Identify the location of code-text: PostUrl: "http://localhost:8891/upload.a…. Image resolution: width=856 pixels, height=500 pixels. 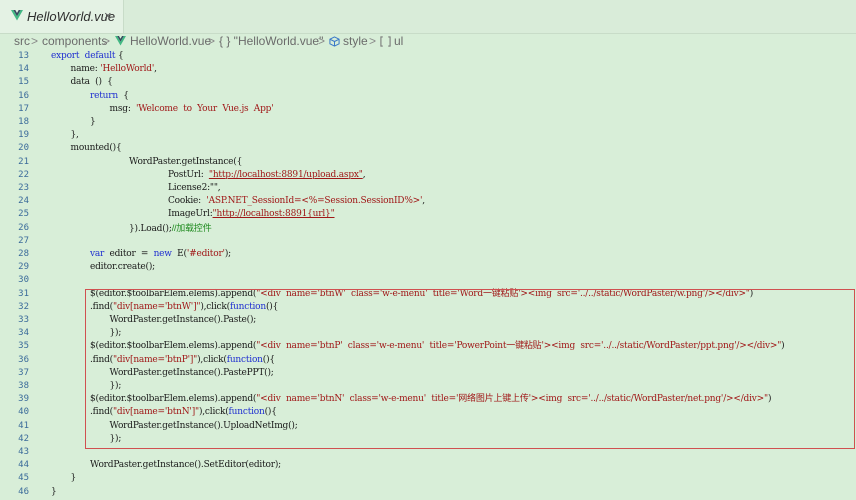
(266, 175).